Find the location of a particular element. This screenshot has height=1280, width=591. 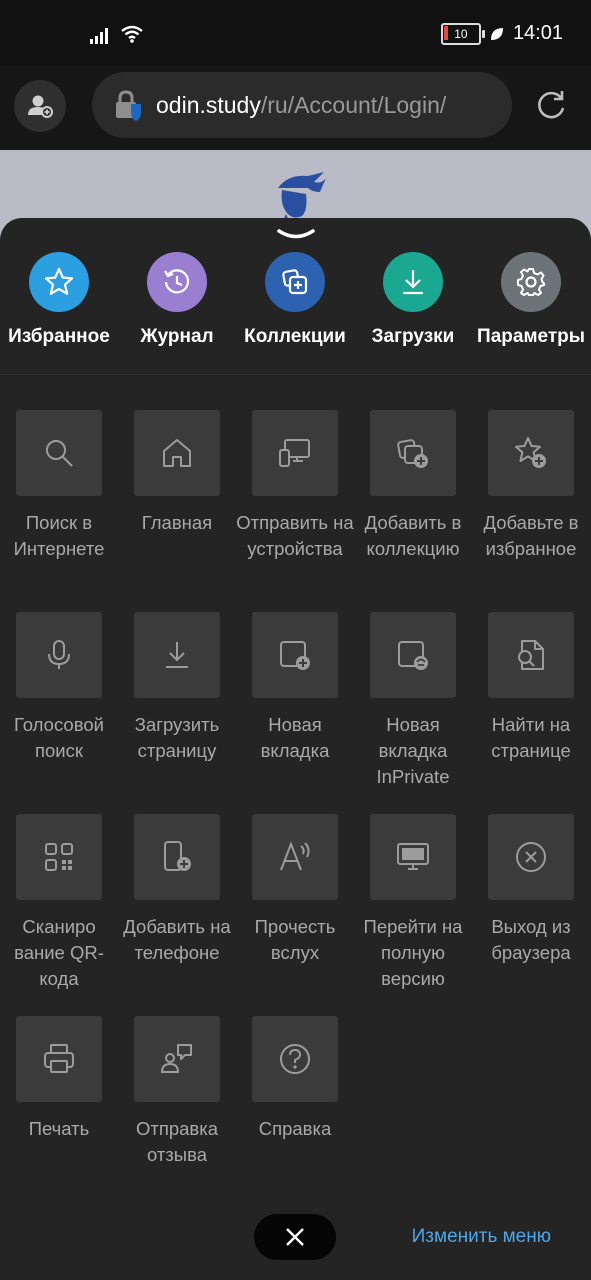

menu-item-add-to-phone: Добавить на телефоне is located at coordinates (177, 890).